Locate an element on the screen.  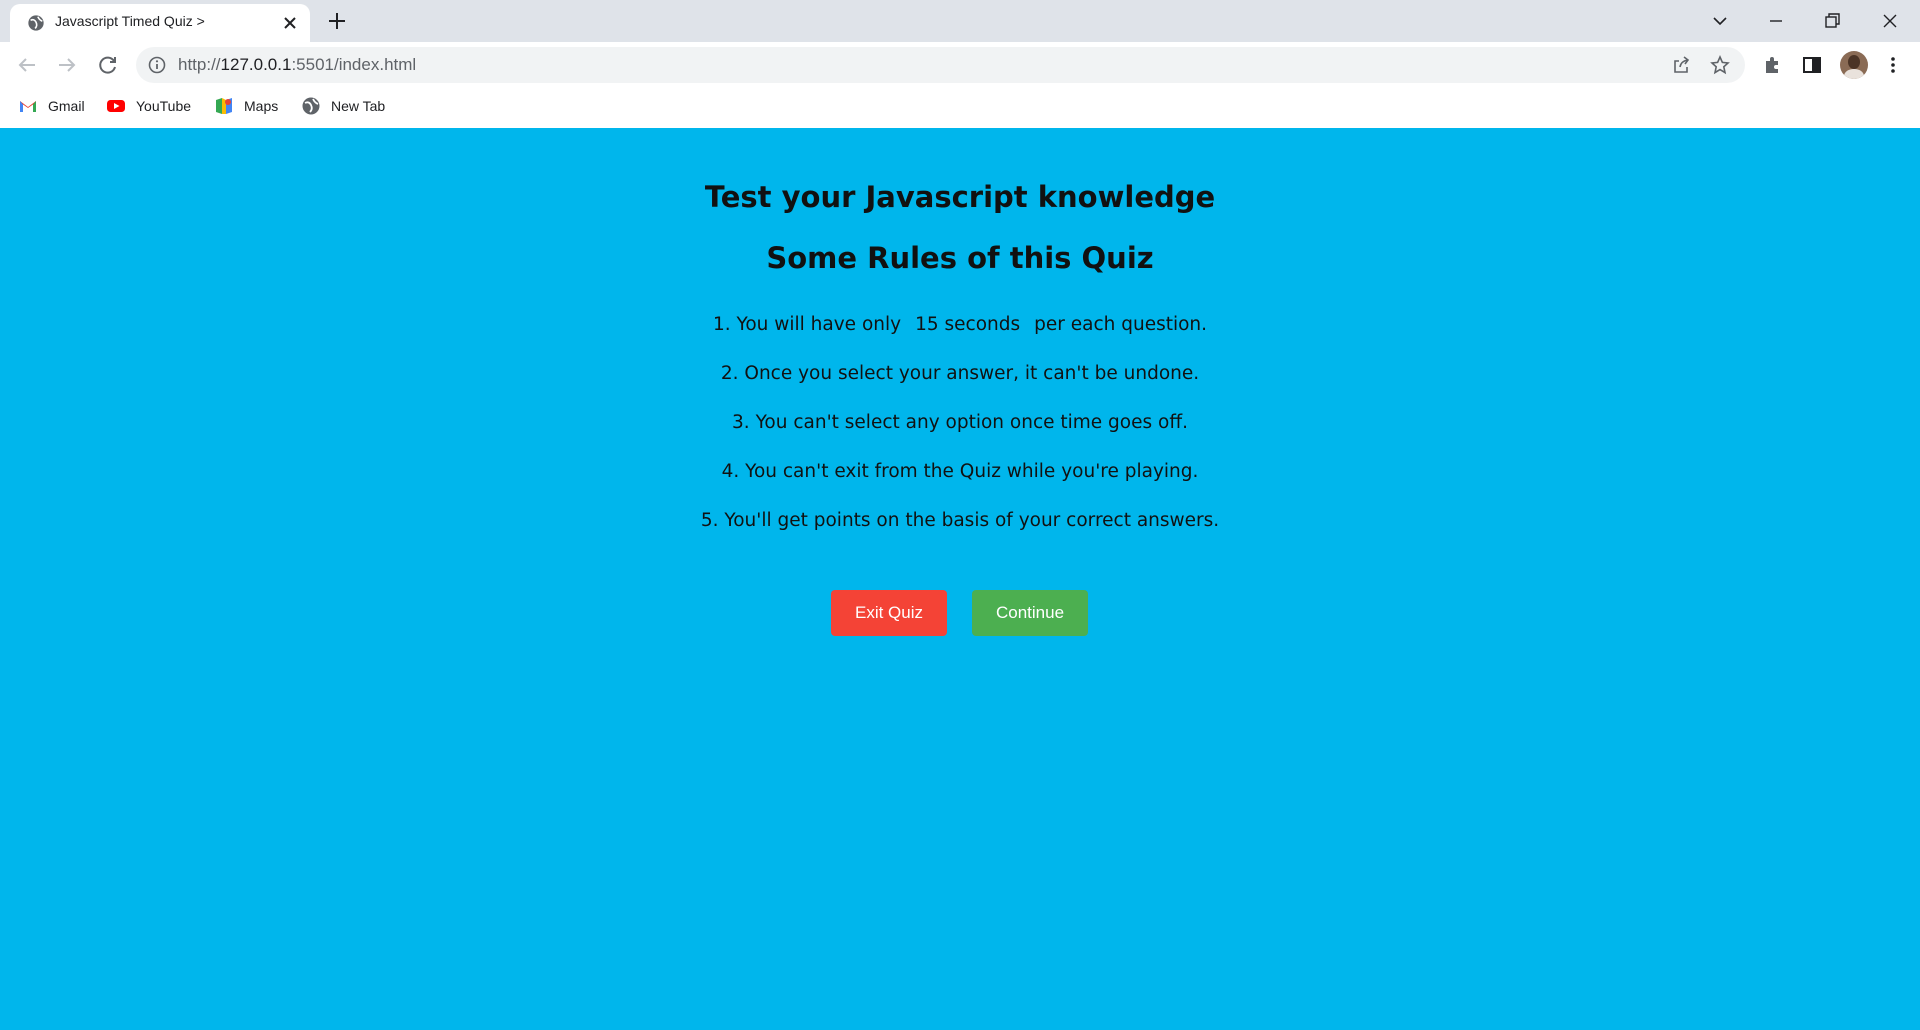
menu-icon is located at coordinates (1893, 65).